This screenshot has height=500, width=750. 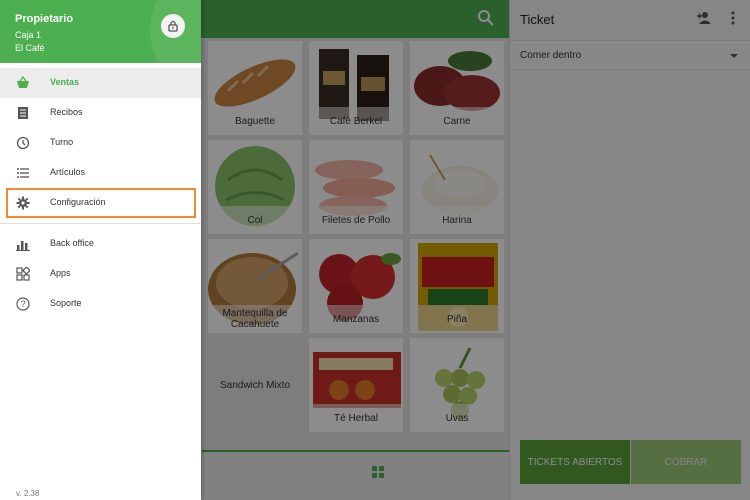 What do you see at coordinates (23, 274) in the screenshot?
I see `apps-icon` at bounding box center [23, 274].